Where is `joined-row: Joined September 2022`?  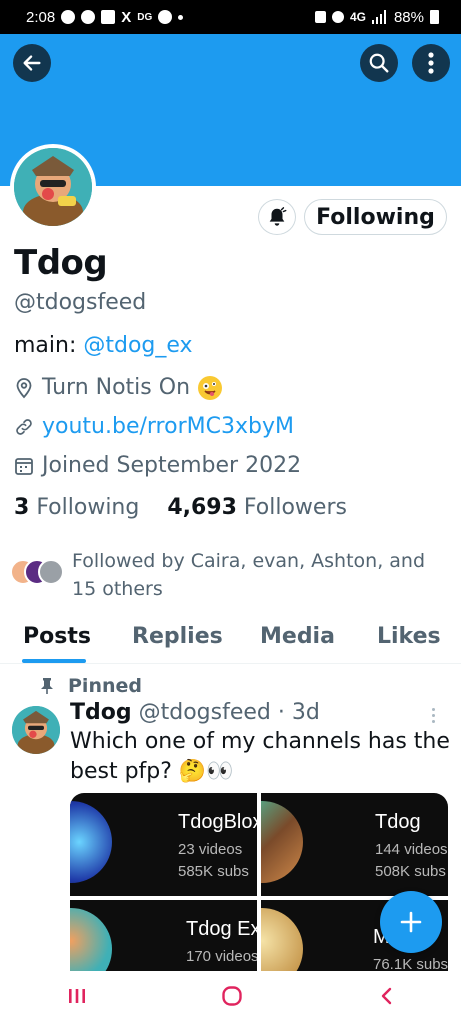
joined-row: Joined September 2022 is located at coordinates (157, 465).